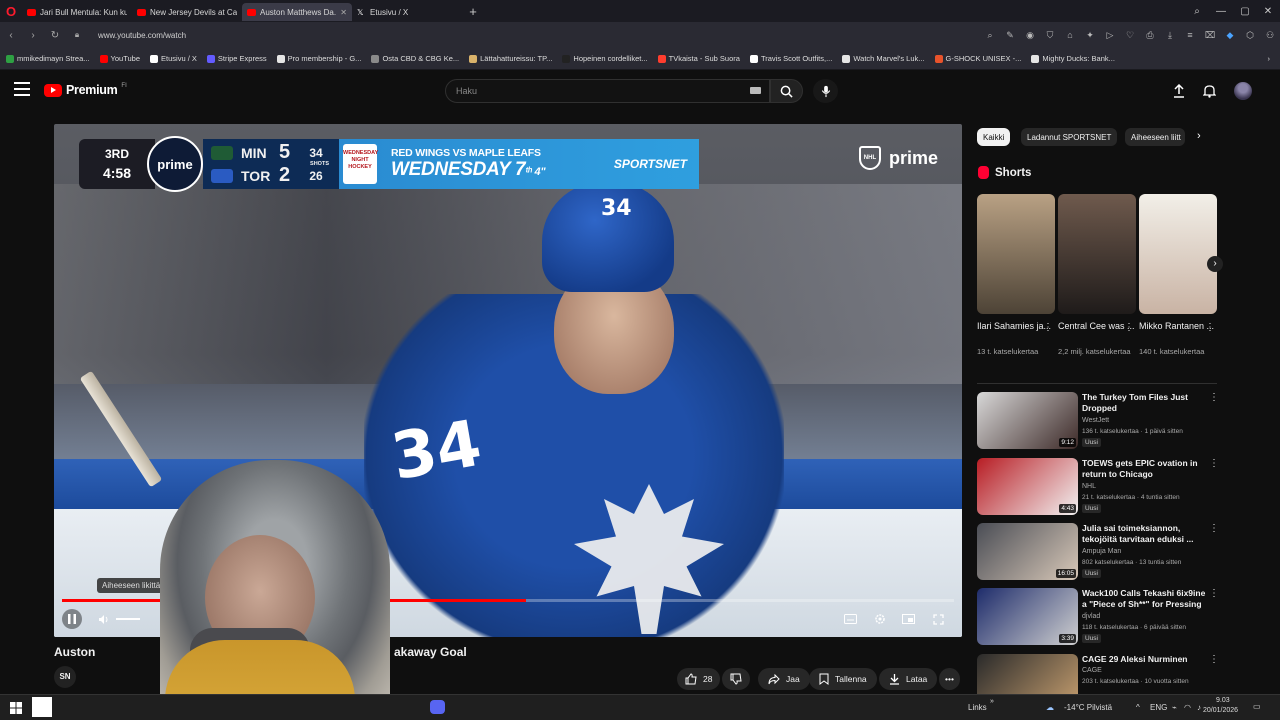 The width and height of the screenshot is (1280, 720). What do you see at coordinates (1101, 551) in the screenshot?
I see `channel-name: Ampuja Man` at bounding box center [1101, 551].